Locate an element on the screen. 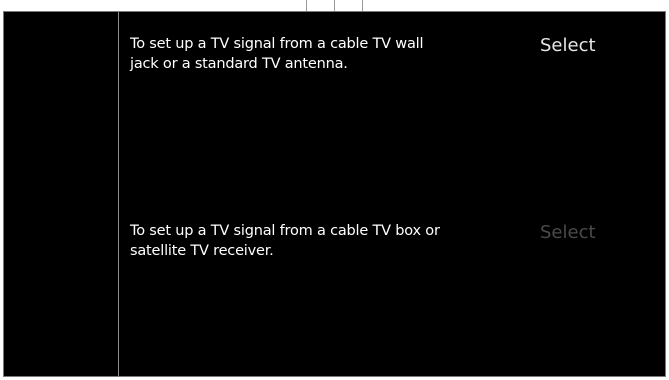 Image resolution: width=669 pixels, height=380 pixels. top-strip is located at coordinates (334, 5).